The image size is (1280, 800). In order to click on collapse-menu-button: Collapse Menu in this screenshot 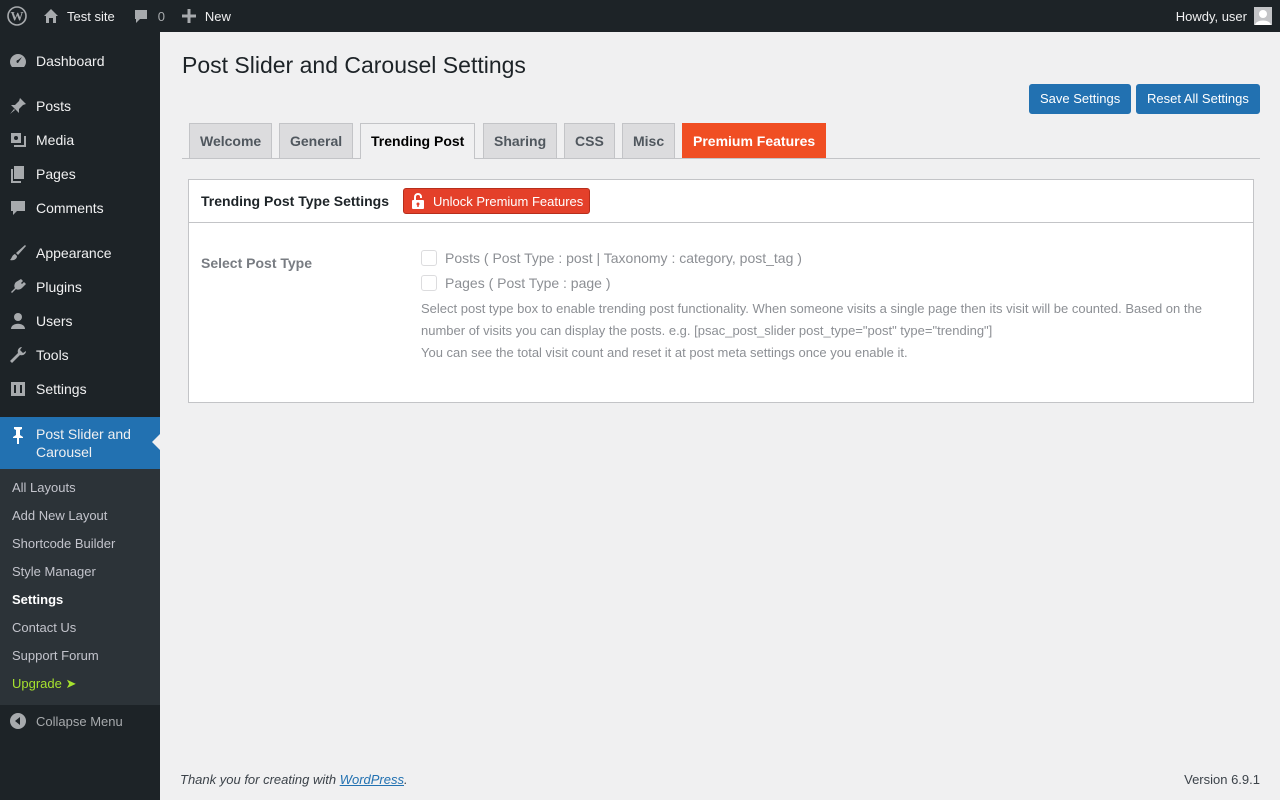, I will do `click(61, 721)`.